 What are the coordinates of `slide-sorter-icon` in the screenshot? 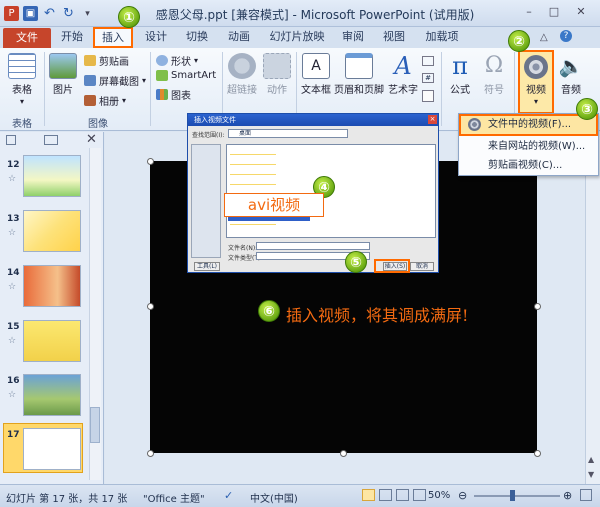 It's located at (385, 495).